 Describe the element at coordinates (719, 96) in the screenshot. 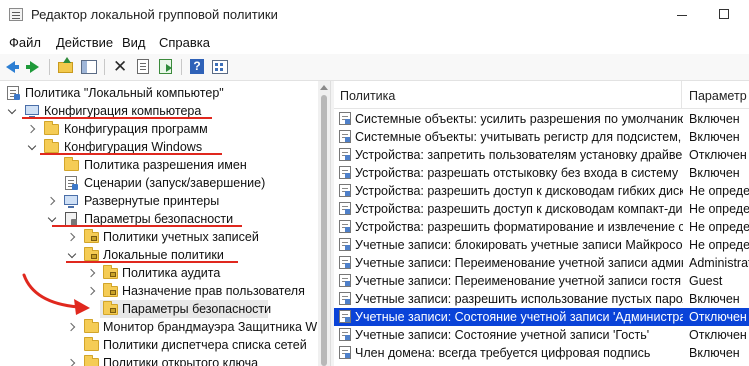

I see `column-header-setting: Параметр б` at that location.